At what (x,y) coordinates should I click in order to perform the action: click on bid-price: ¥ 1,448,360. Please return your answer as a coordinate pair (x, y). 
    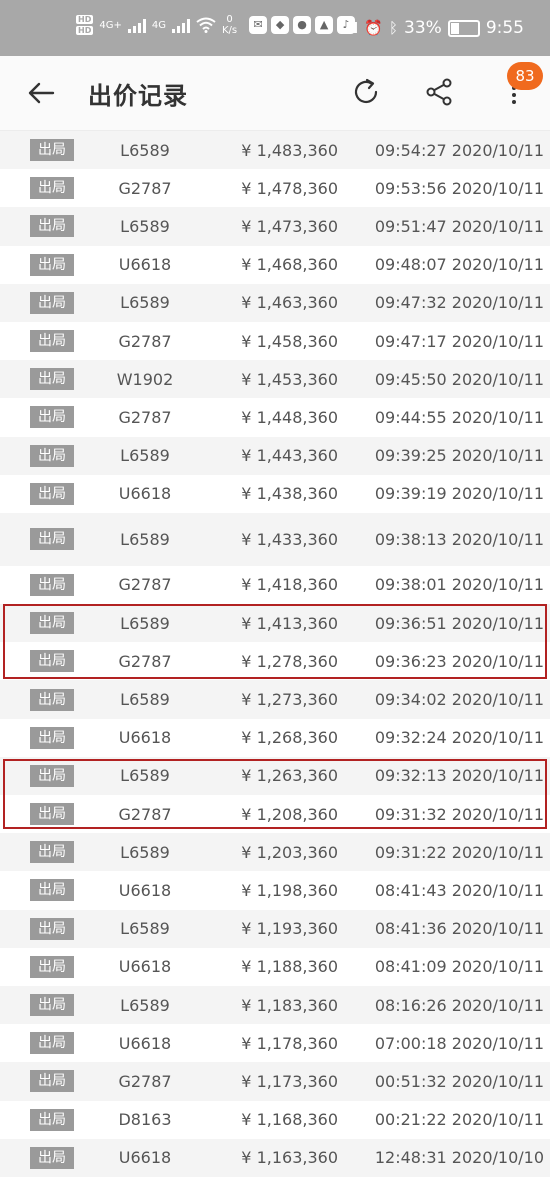
    Looking at the image, I should click on (289, 417).